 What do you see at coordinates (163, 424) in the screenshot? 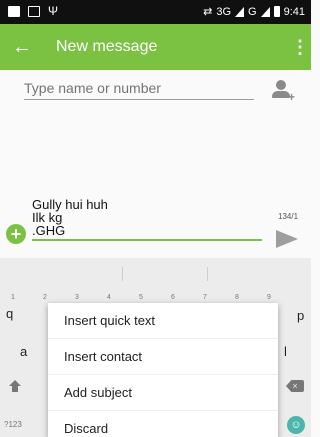
I see `menu-item-discard: Discard` at bounding box center [163, 424].